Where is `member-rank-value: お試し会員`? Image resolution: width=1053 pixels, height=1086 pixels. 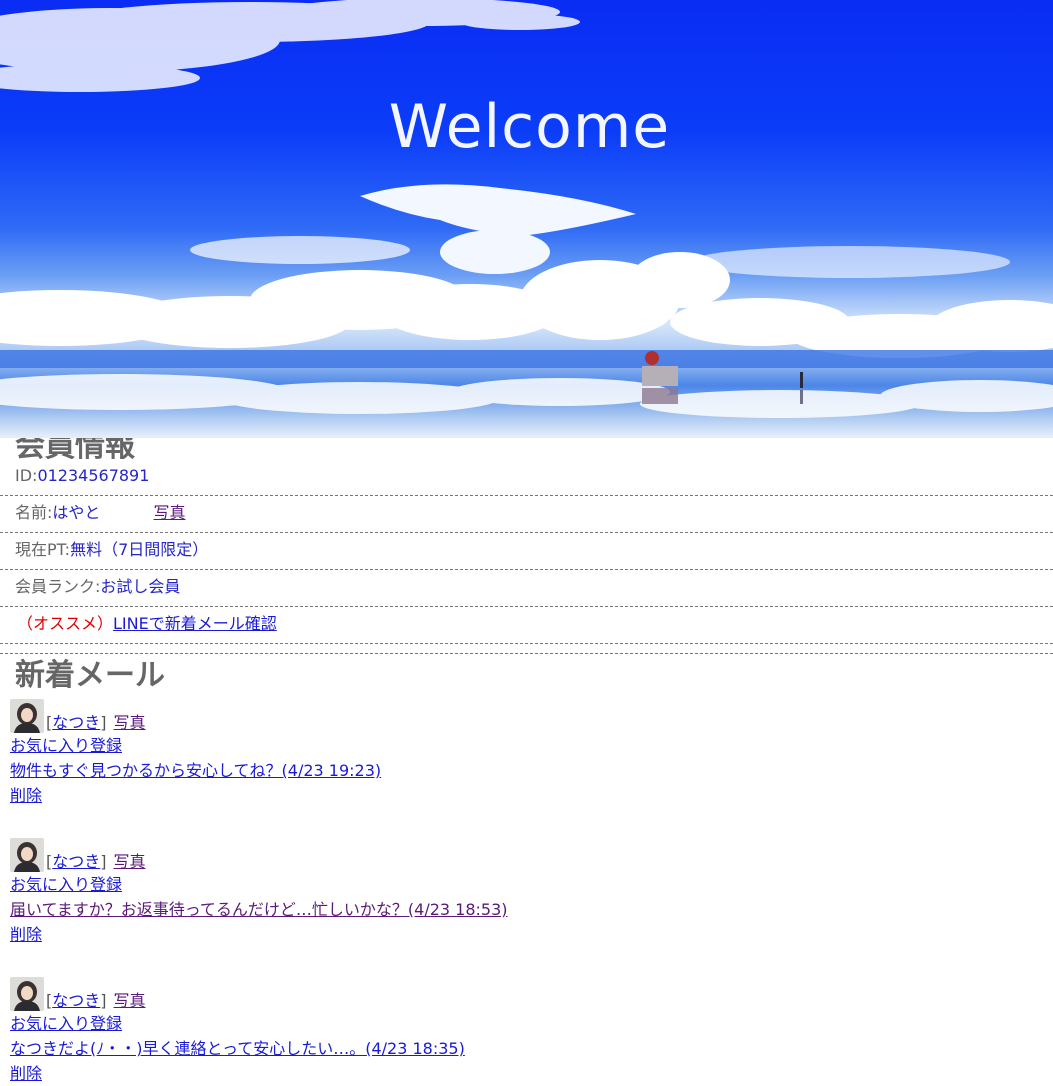 member-rank-value: お試し会員 is located at coordinates (140, 586).